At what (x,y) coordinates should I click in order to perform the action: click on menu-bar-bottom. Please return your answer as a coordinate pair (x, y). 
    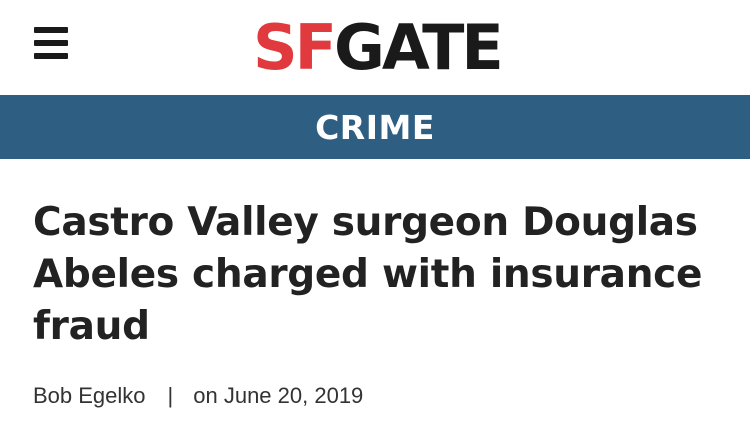
    Looking at the image, I should click on (51, 56).